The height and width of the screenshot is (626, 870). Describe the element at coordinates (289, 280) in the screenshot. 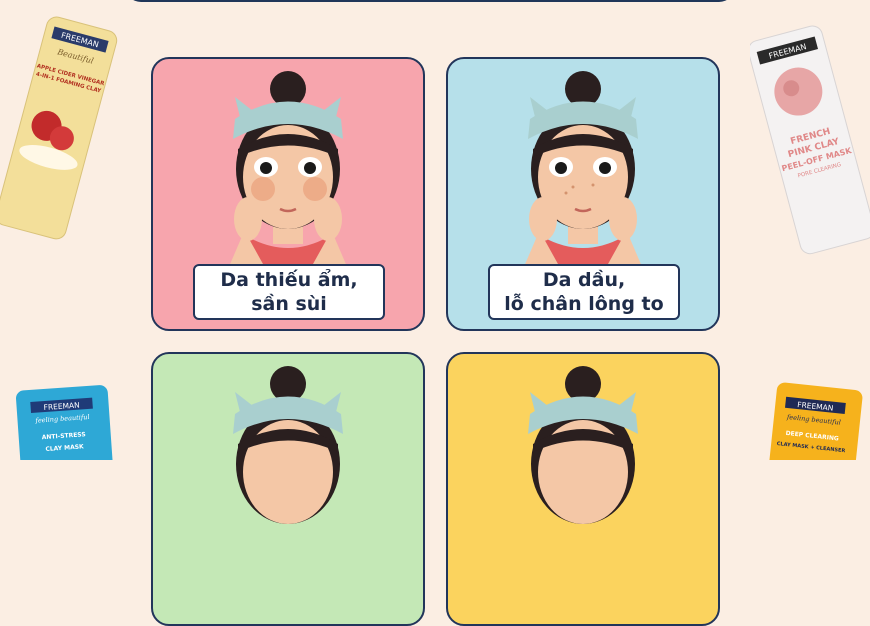

I see `label-line-1: Da thiếu ẩm,` at that location.